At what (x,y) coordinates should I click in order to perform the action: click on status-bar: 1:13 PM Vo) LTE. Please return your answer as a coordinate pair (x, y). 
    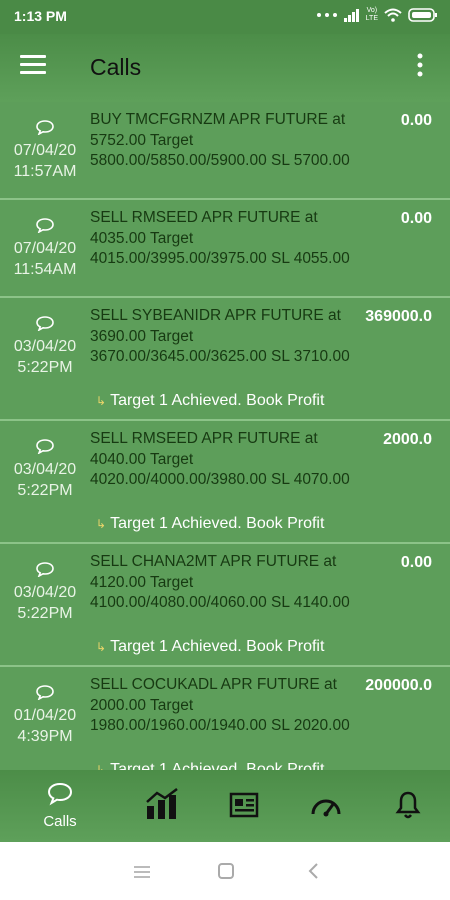
    Looking at the image, I should click on (225, 17).